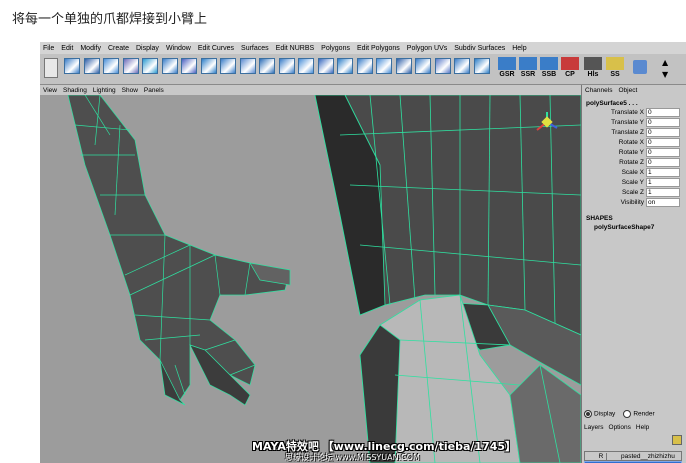  Describe the element at coordinates (640, 67) in the screenshot. I see `shelf-gear-icon` at that location.